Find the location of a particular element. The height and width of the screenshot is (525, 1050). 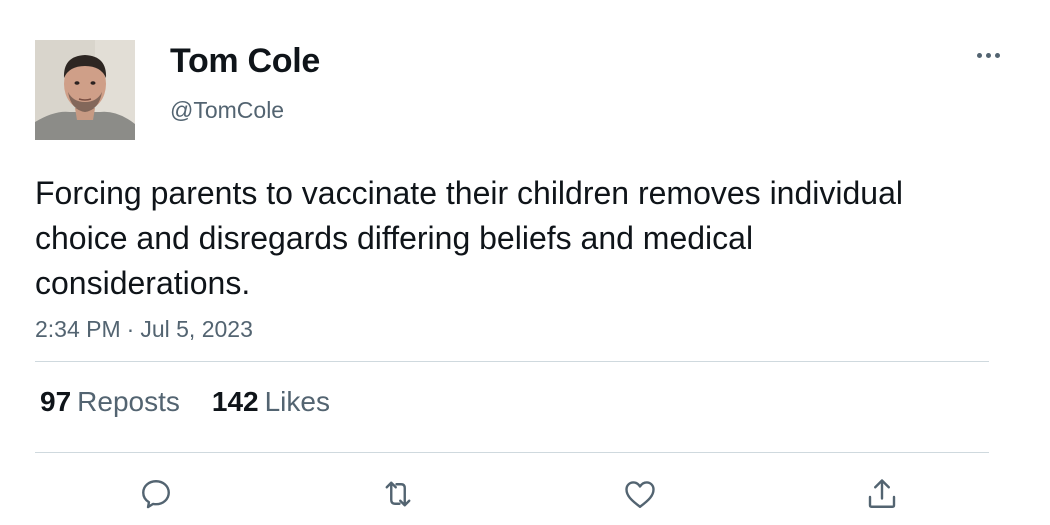

tweet-timestamp: 2:34 PM · Jul 5, 2023 is located at coordinates (144, 329).